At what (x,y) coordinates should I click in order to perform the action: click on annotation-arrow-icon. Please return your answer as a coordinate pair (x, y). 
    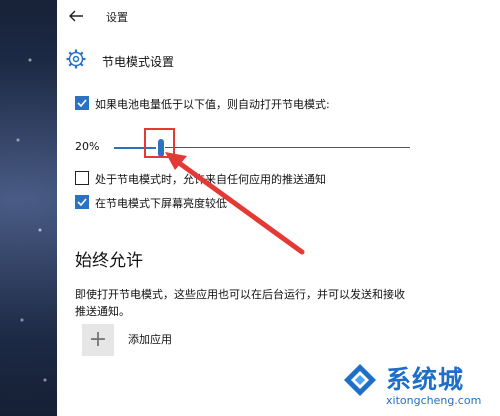
    Looking at the image, I should click on (235, 203).